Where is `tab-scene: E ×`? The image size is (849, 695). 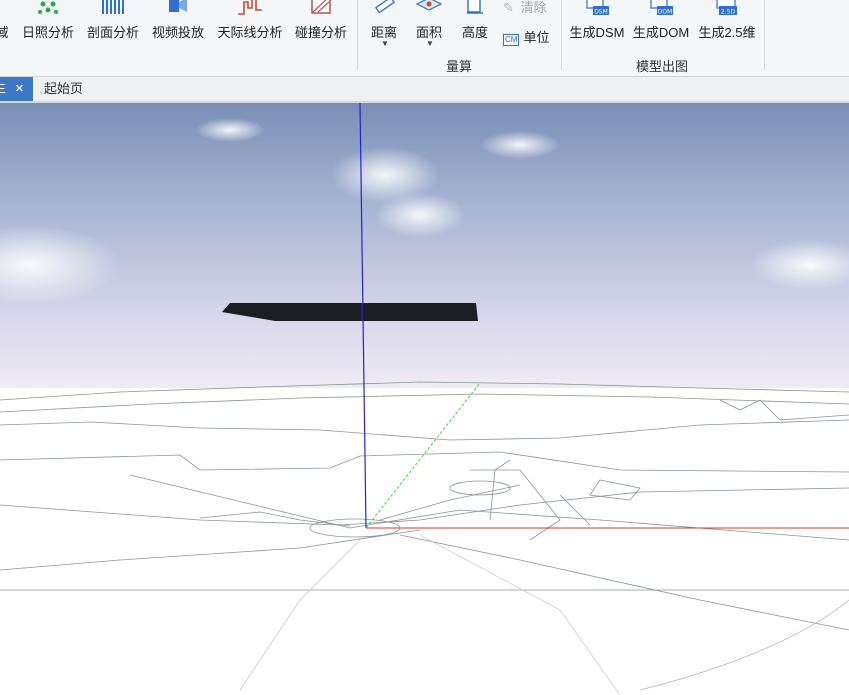
tab-scene: E × is located at coordinates (16, 89).